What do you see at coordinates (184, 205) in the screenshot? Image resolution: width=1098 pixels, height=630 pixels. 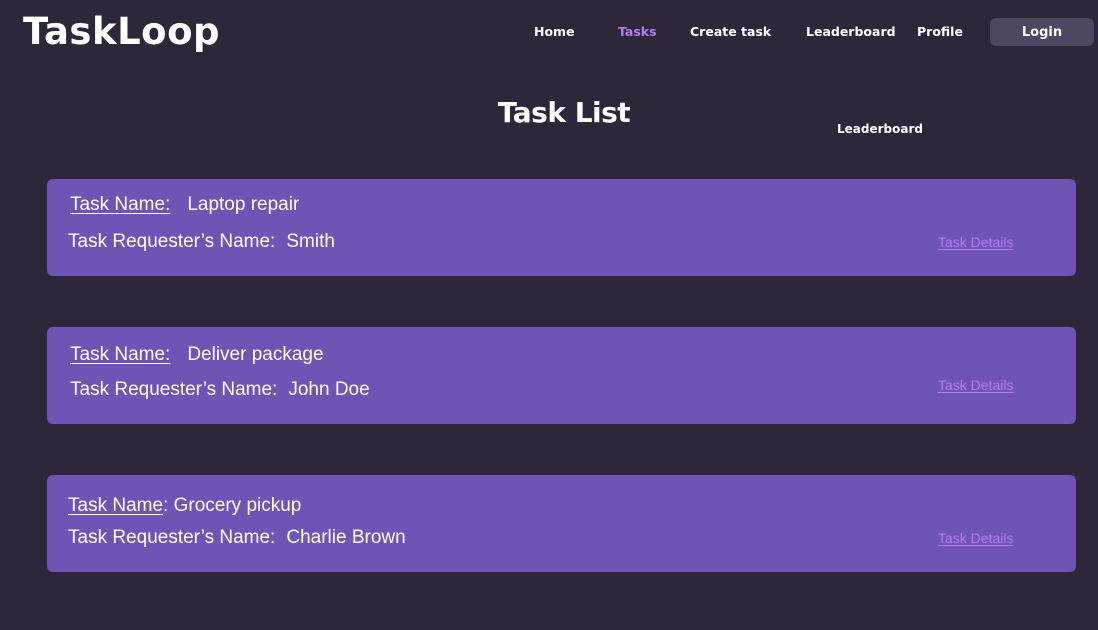 I see `task-name-row: Task Name: Laptop repair` at bounding box center [184, 205].